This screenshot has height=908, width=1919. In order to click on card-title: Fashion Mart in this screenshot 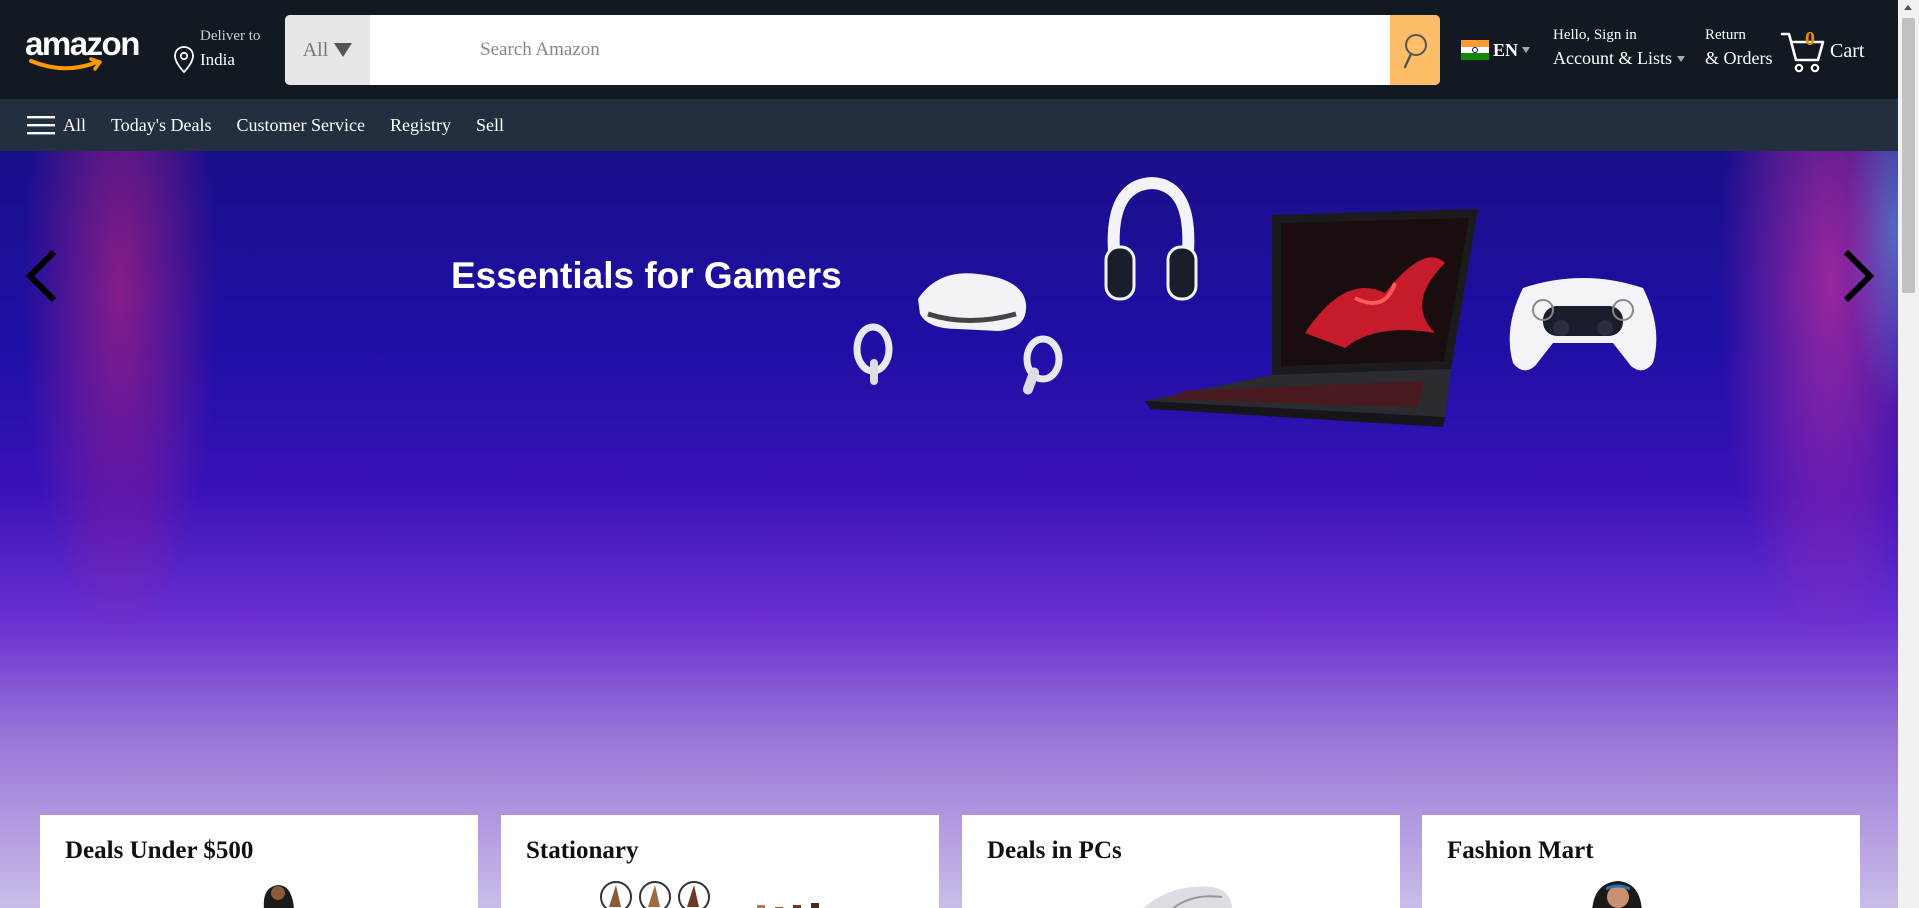, I will do `click(1520, 850)`.